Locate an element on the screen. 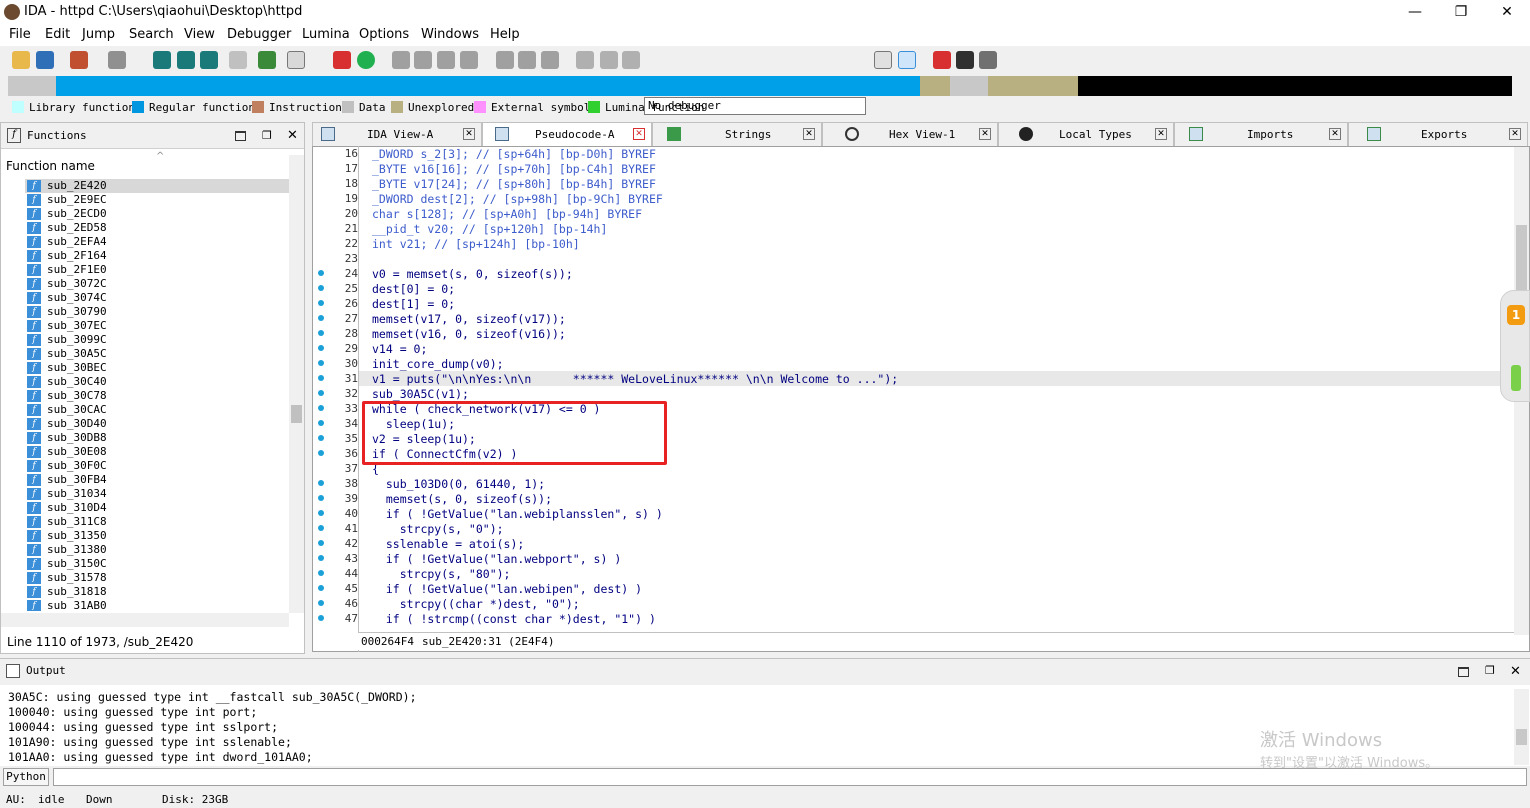 The width and height of the screenshot is (1530, 808). code-line: dest[1] = 0; is located at coordinates (413, 304).